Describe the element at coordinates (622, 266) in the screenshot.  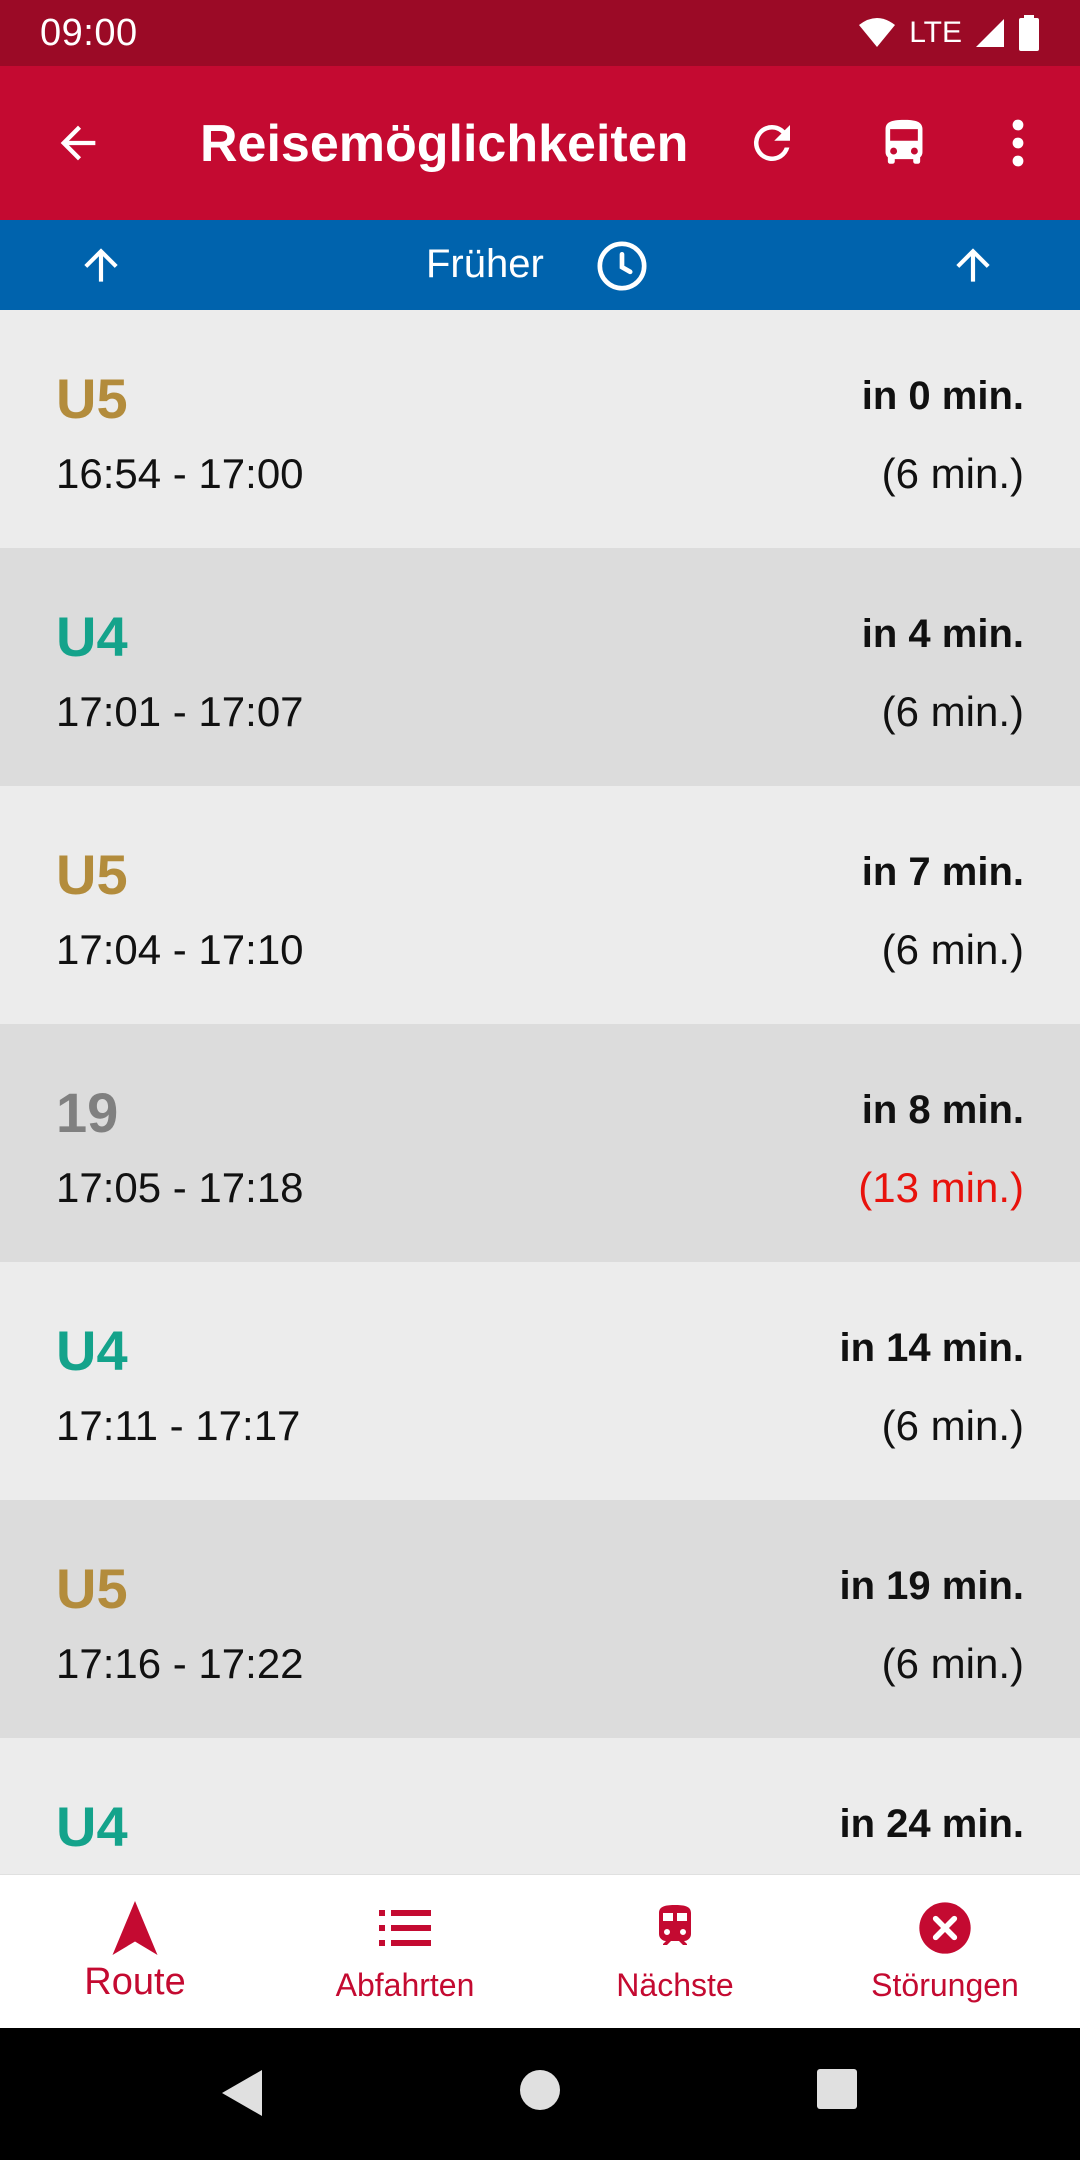
I see `clock-icon` at that location.